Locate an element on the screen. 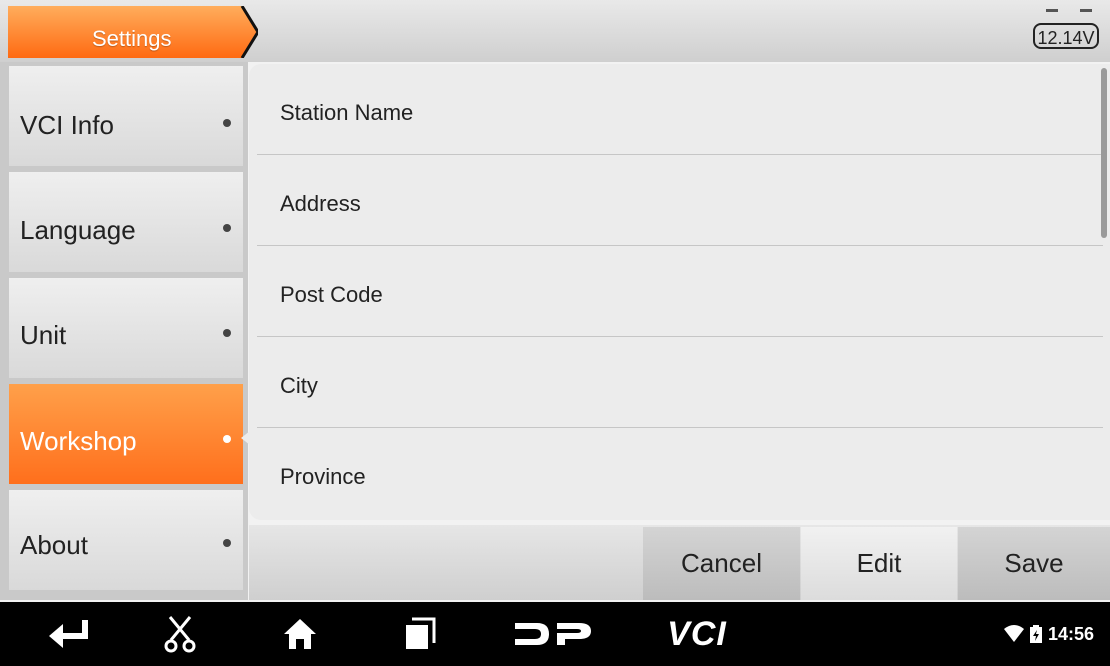 This screenshot has width=1110, height=666. sidebar-item-workshop: Workshop is located at coordinates (126, 434).